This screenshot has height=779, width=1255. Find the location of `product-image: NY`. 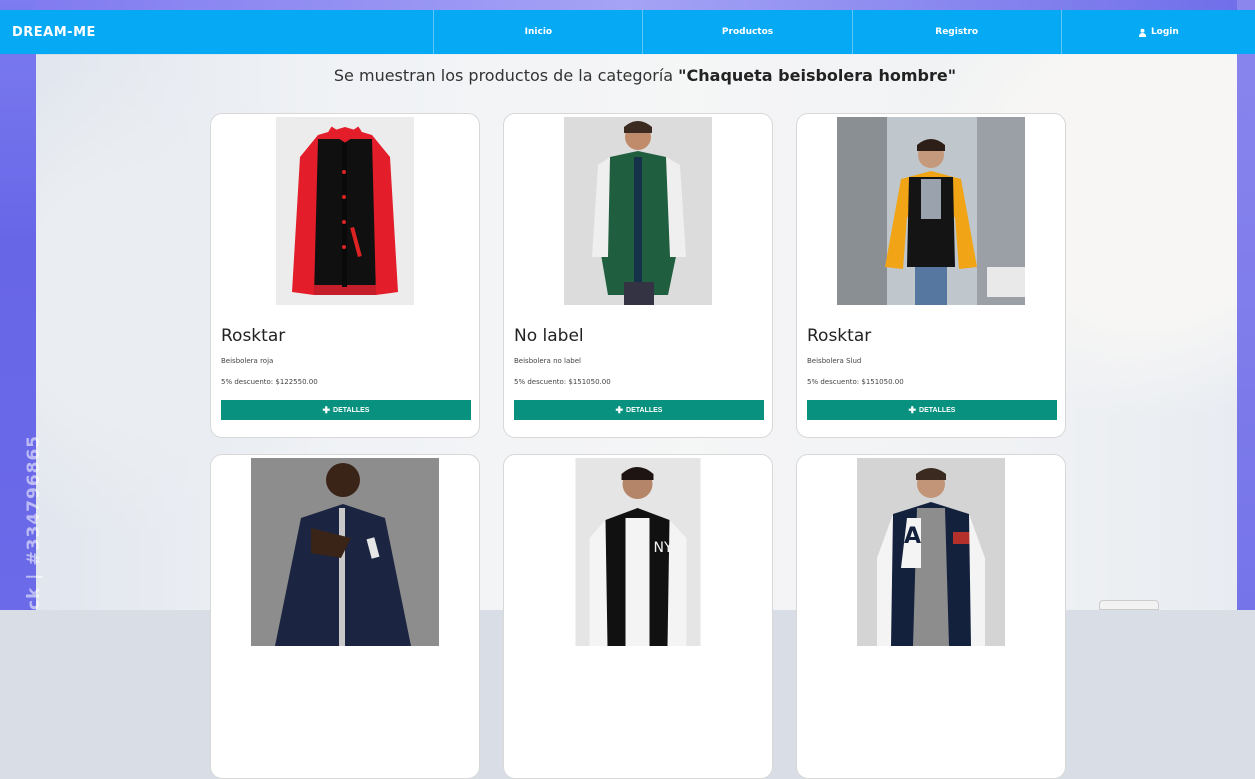

product-image: NY is located at coordinates (638, 552).